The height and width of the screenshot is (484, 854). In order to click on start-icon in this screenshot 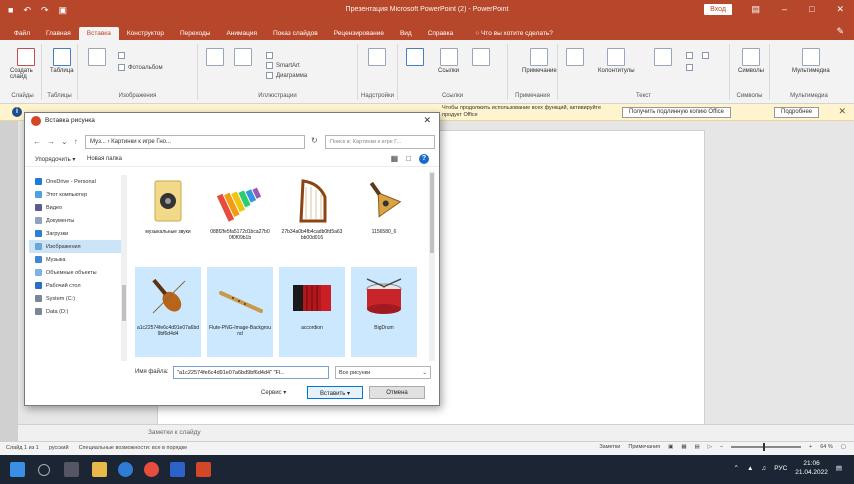, I will do `click(17, 469)`.